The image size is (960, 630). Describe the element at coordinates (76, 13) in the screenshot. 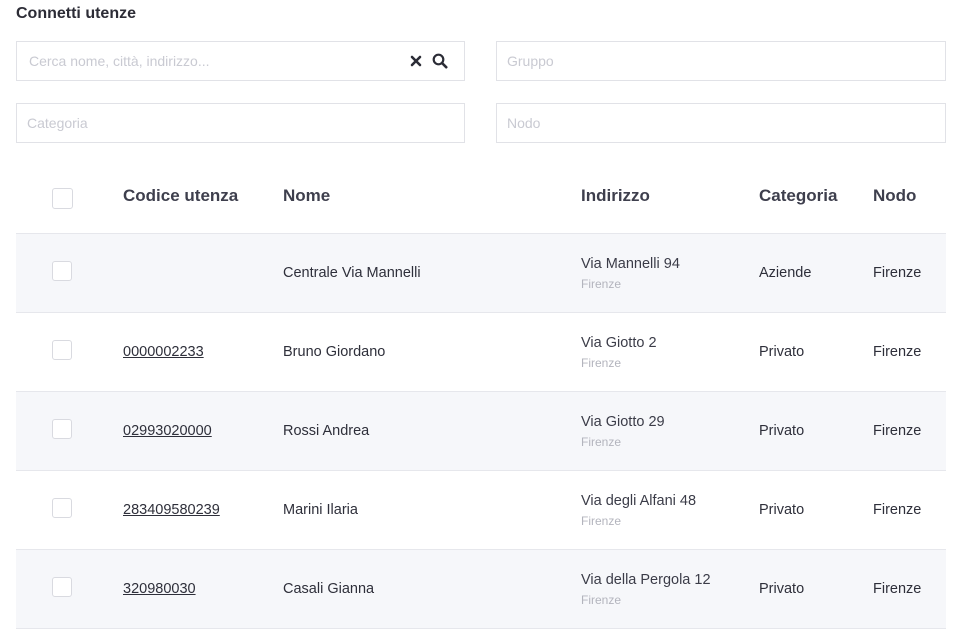

I see `page-title: Connetti utenze` at that location.